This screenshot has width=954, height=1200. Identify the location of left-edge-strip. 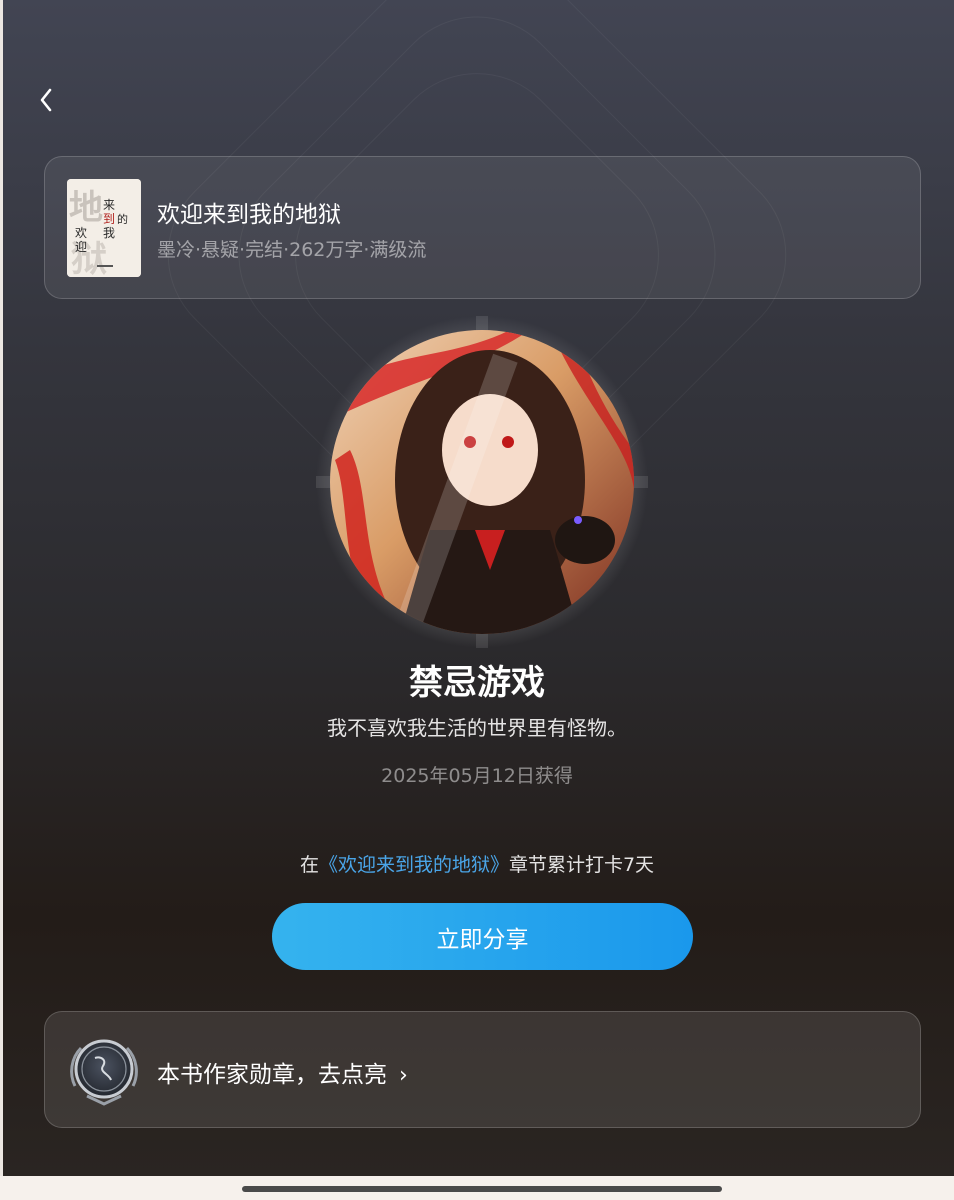
(1, 588).